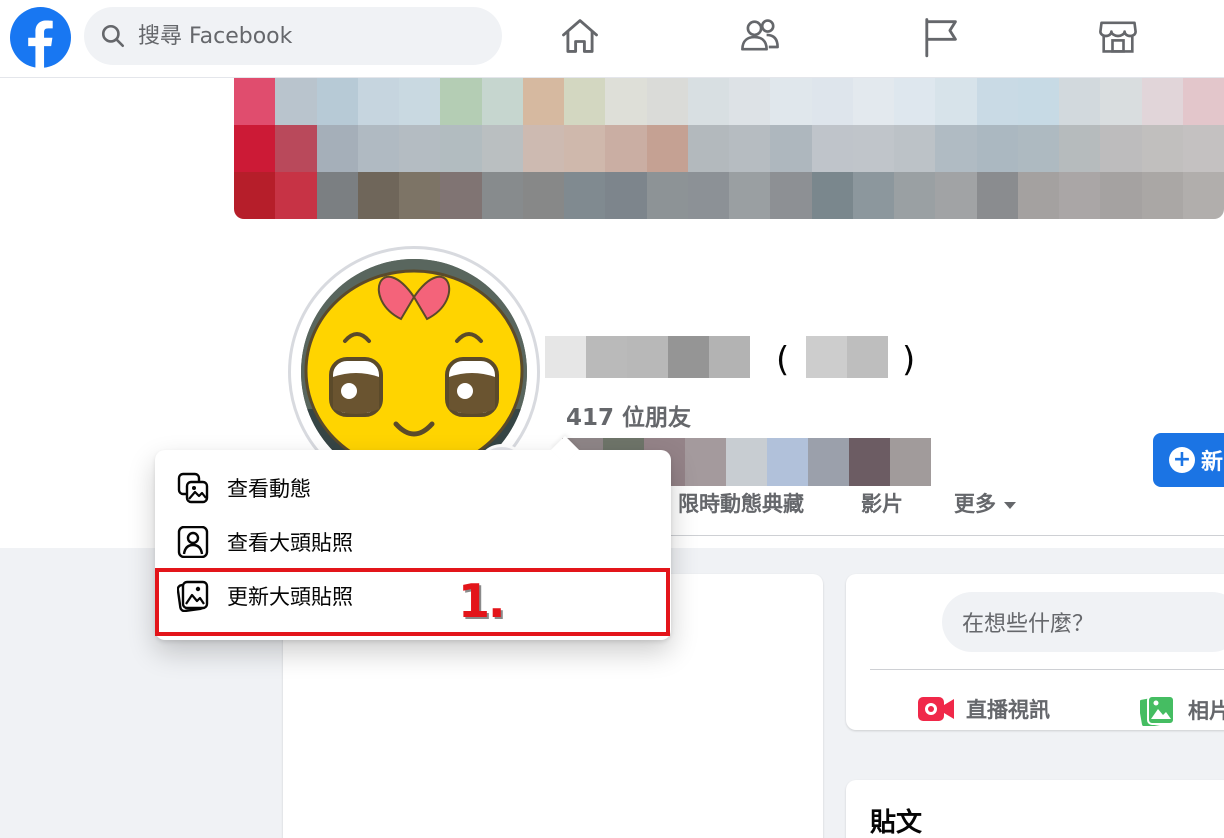 Image resolution: width=1224 pixels, height=838 pixels. I want to click on post-composer: 在想些什麼？ 直播視訊 相片, so click(1035, 652).